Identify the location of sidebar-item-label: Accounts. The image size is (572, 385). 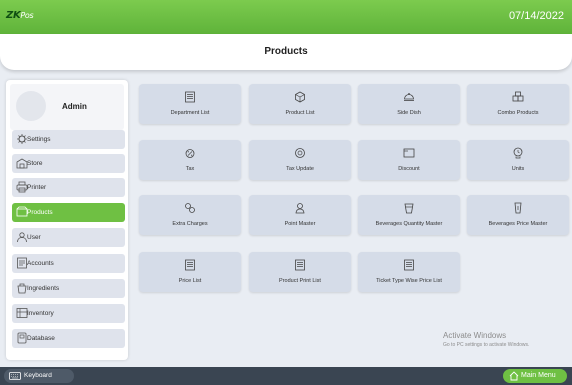
(40, 263).